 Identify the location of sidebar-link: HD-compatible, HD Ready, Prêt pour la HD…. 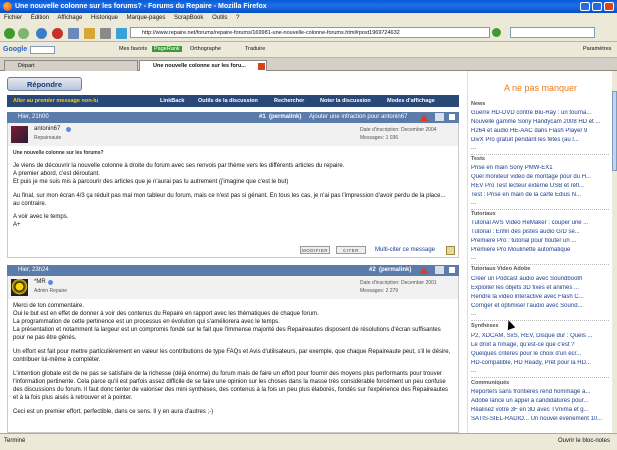
(541, 363).